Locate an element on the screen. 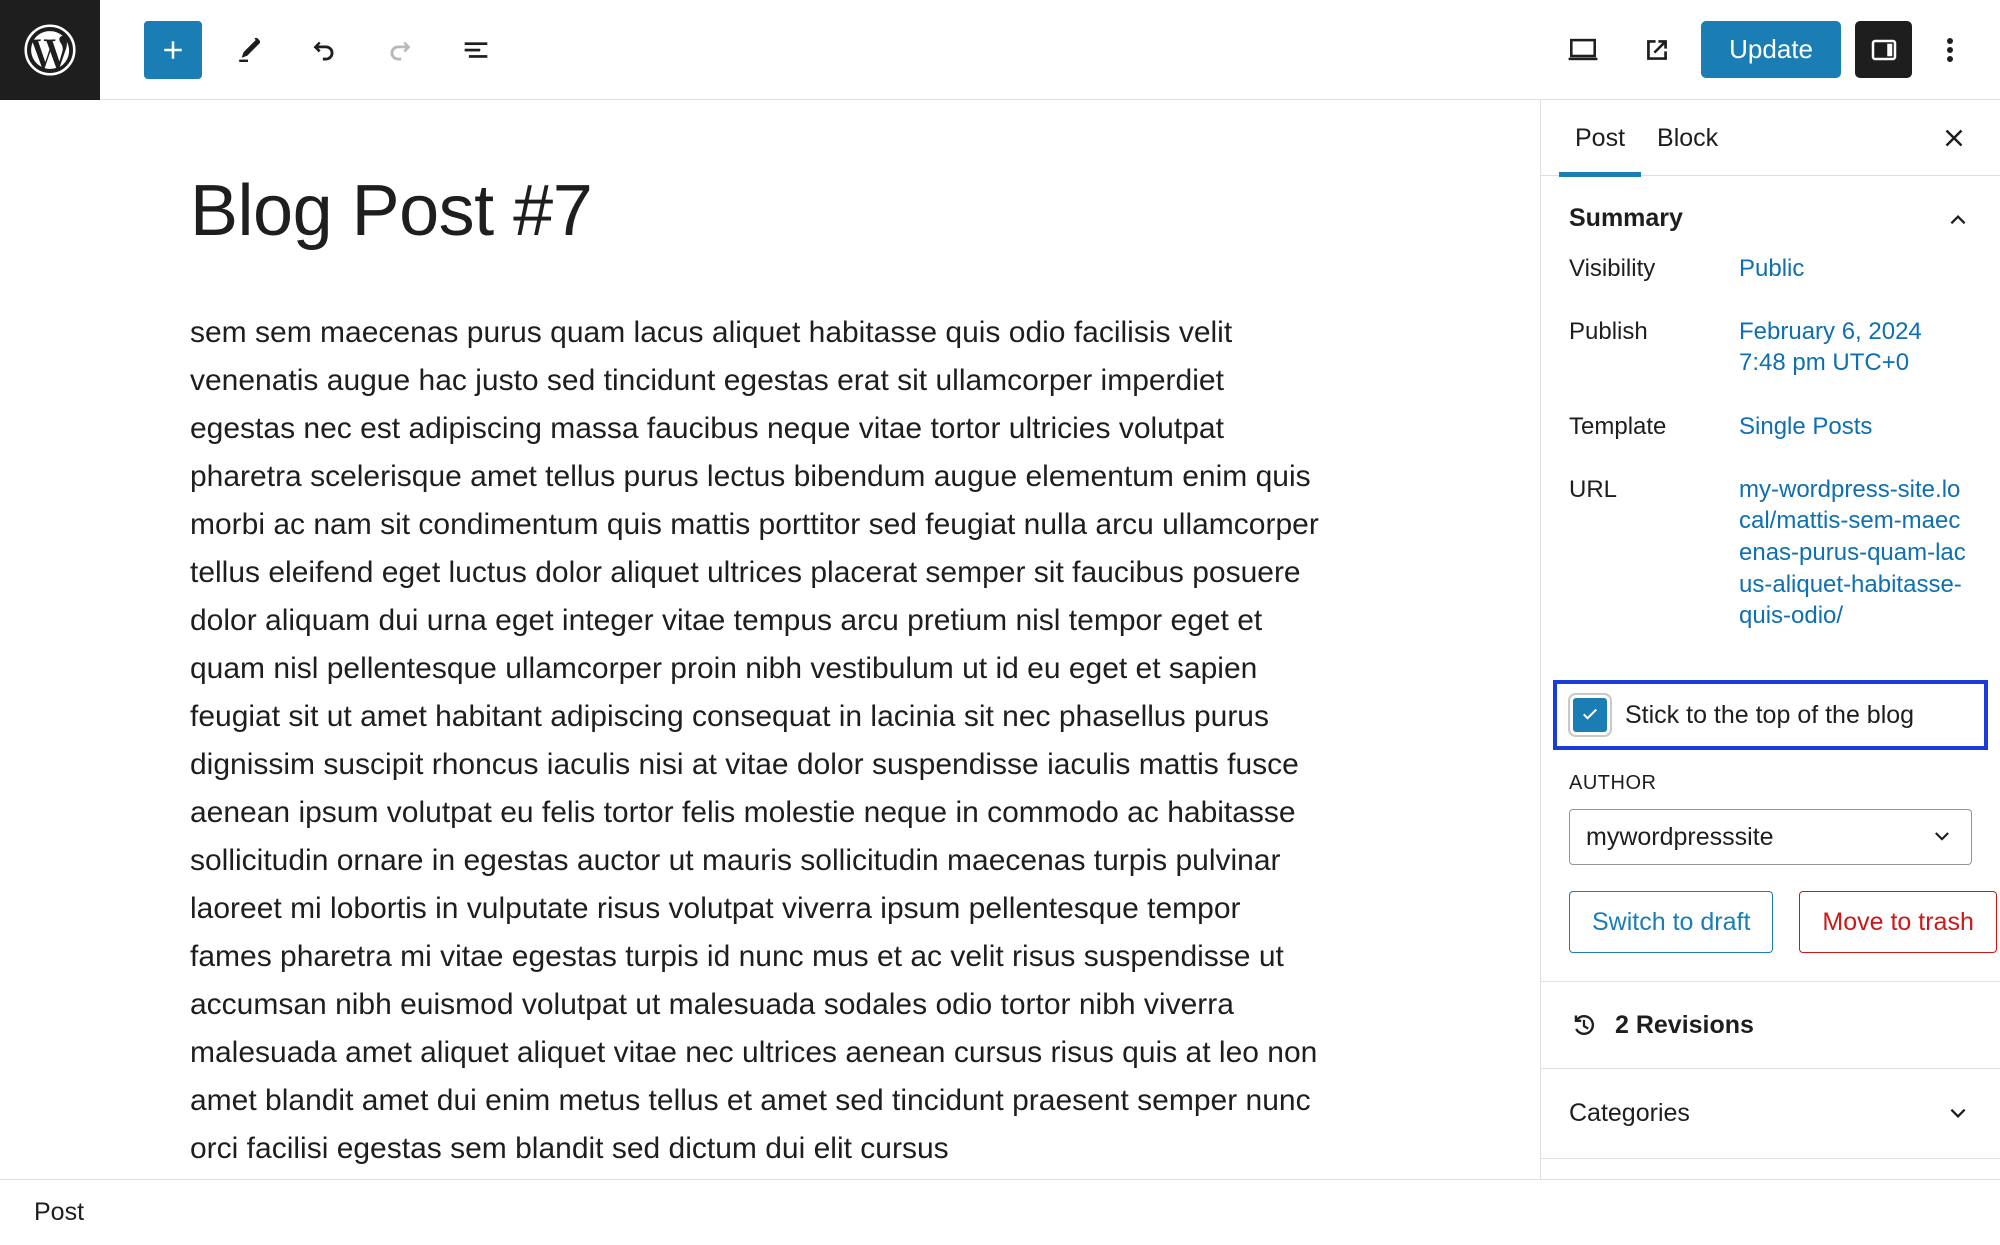 The image size is (2000, 1245). summary-row-publish: Publish February 6, 2024 7:48 pm UTC+0 is located at coordinates (1770, 347).